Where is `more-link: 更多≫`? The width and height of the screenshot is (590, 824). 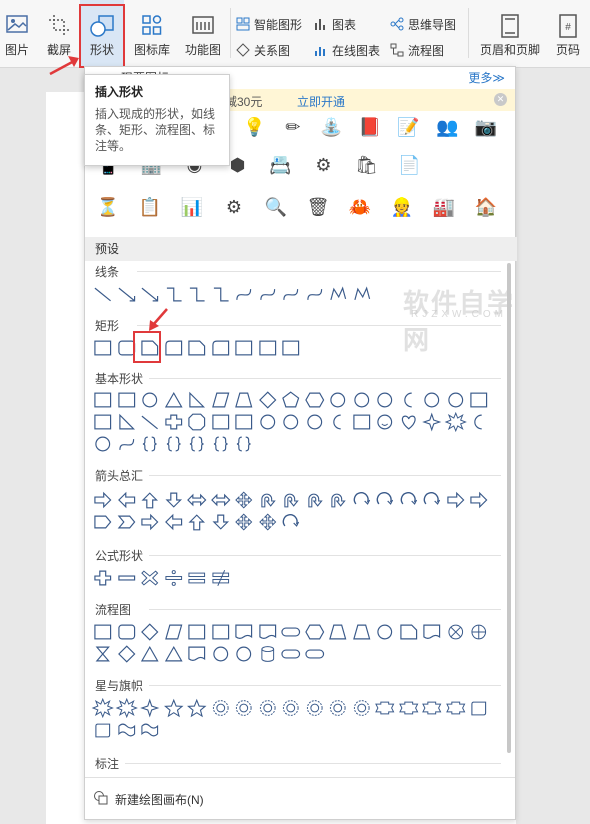 more-link: 更多≫ is located at coordinates (486, 77).